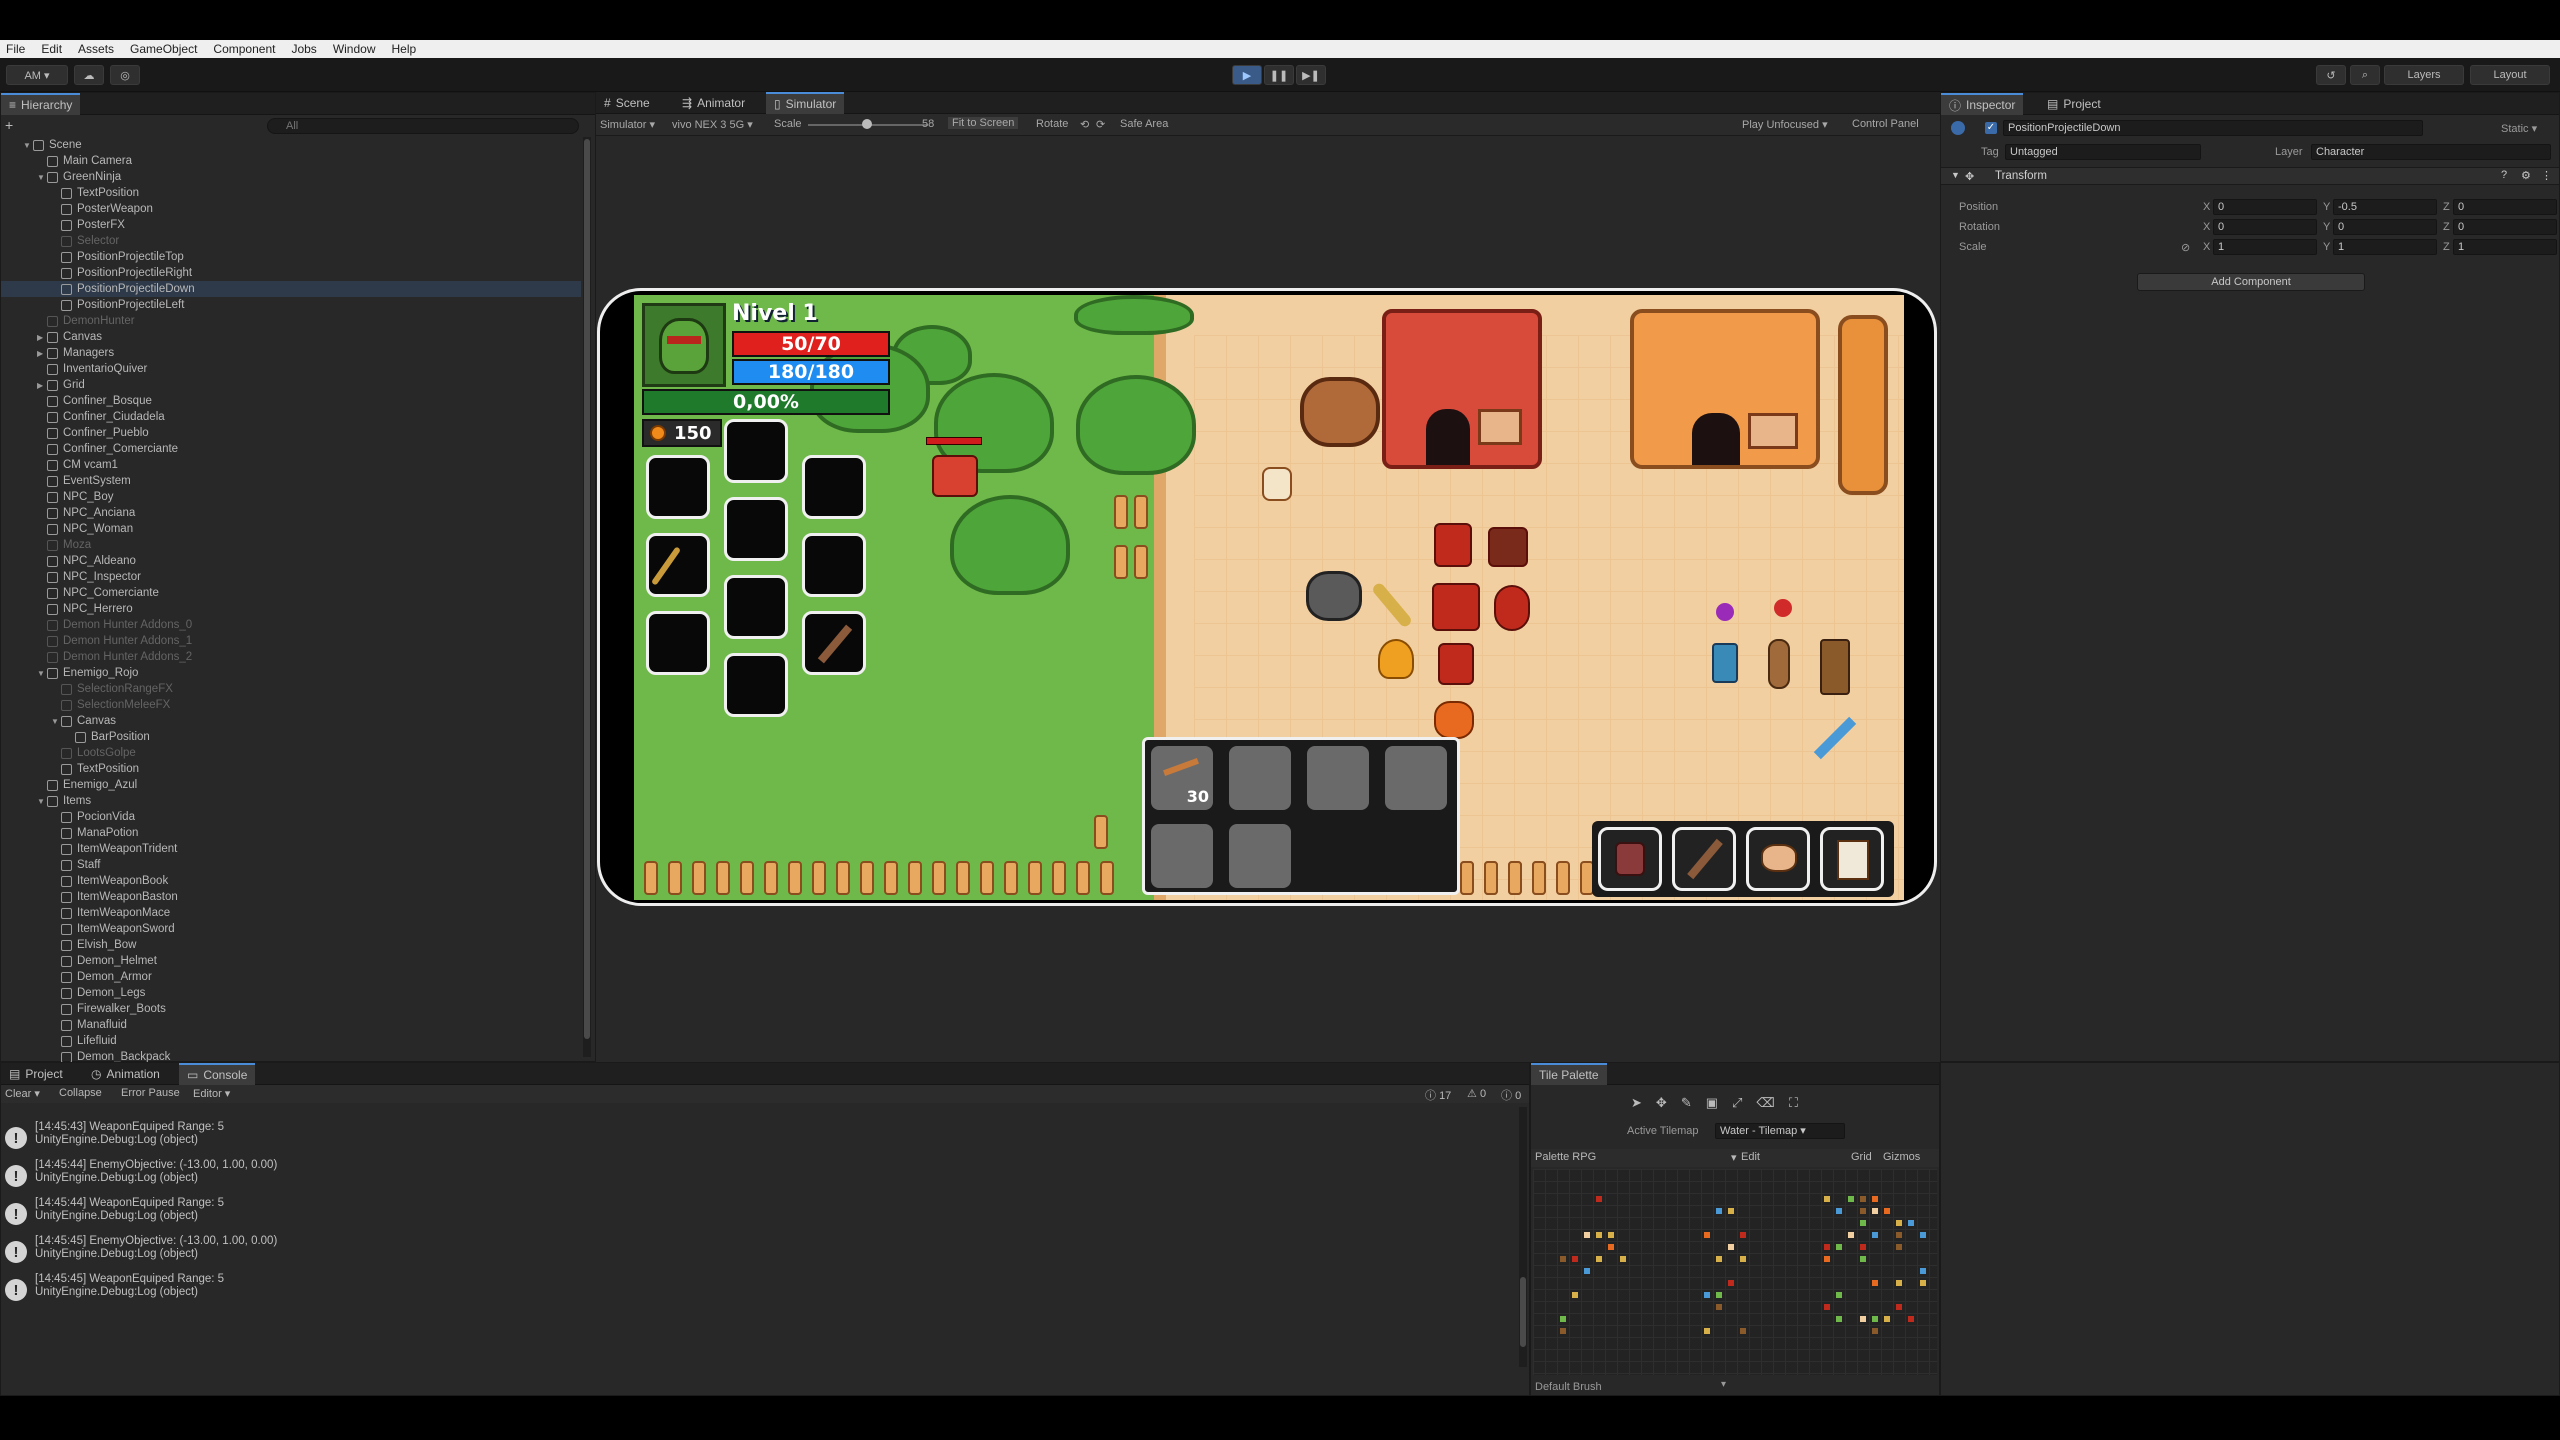  Describe the element at coordinates (291, 801) in the screenshot. I see `hierarchy-item: ▼ Items` at that location.